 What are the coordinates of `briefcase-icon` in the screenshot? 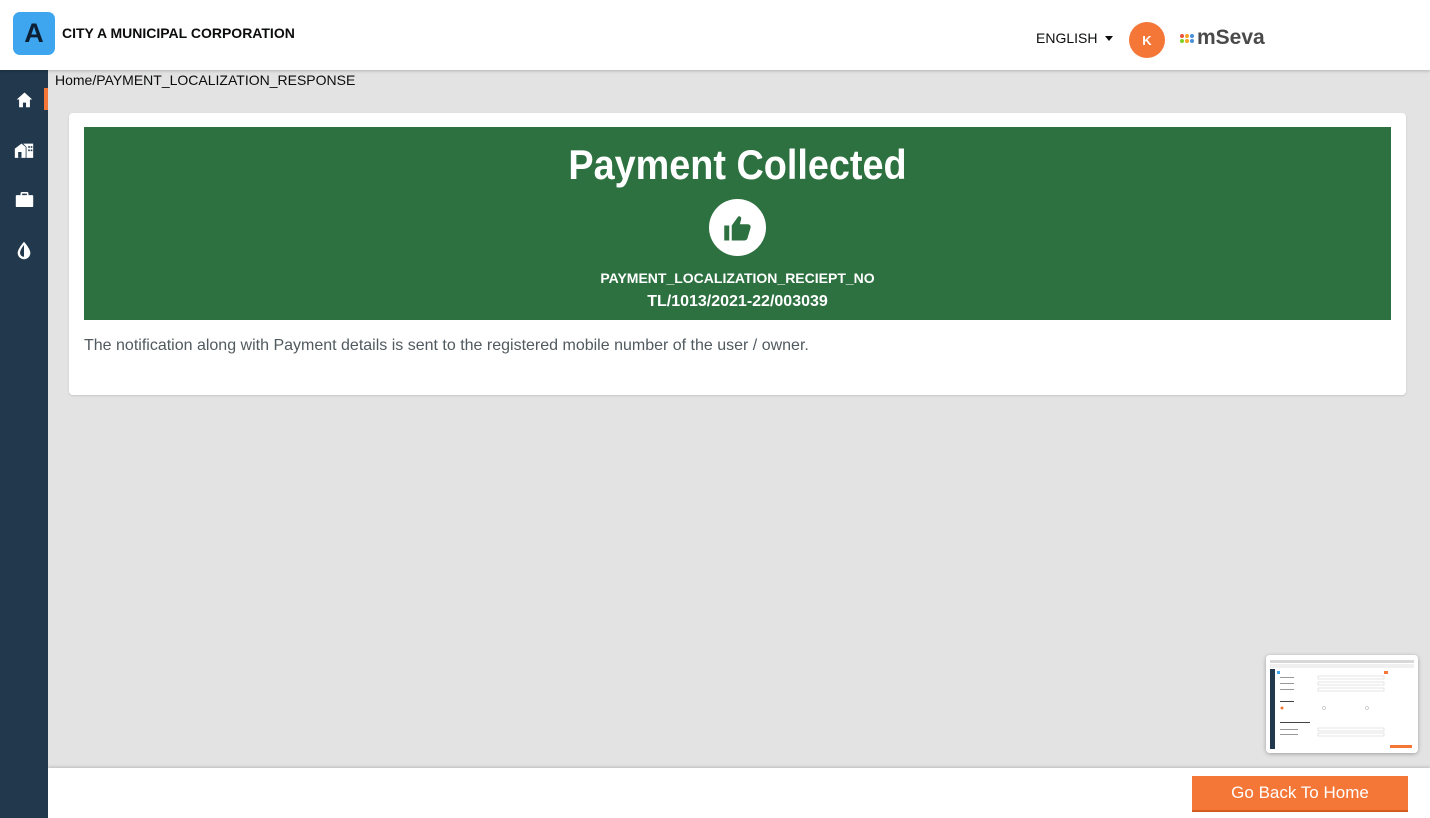 It's located at (24, 199).